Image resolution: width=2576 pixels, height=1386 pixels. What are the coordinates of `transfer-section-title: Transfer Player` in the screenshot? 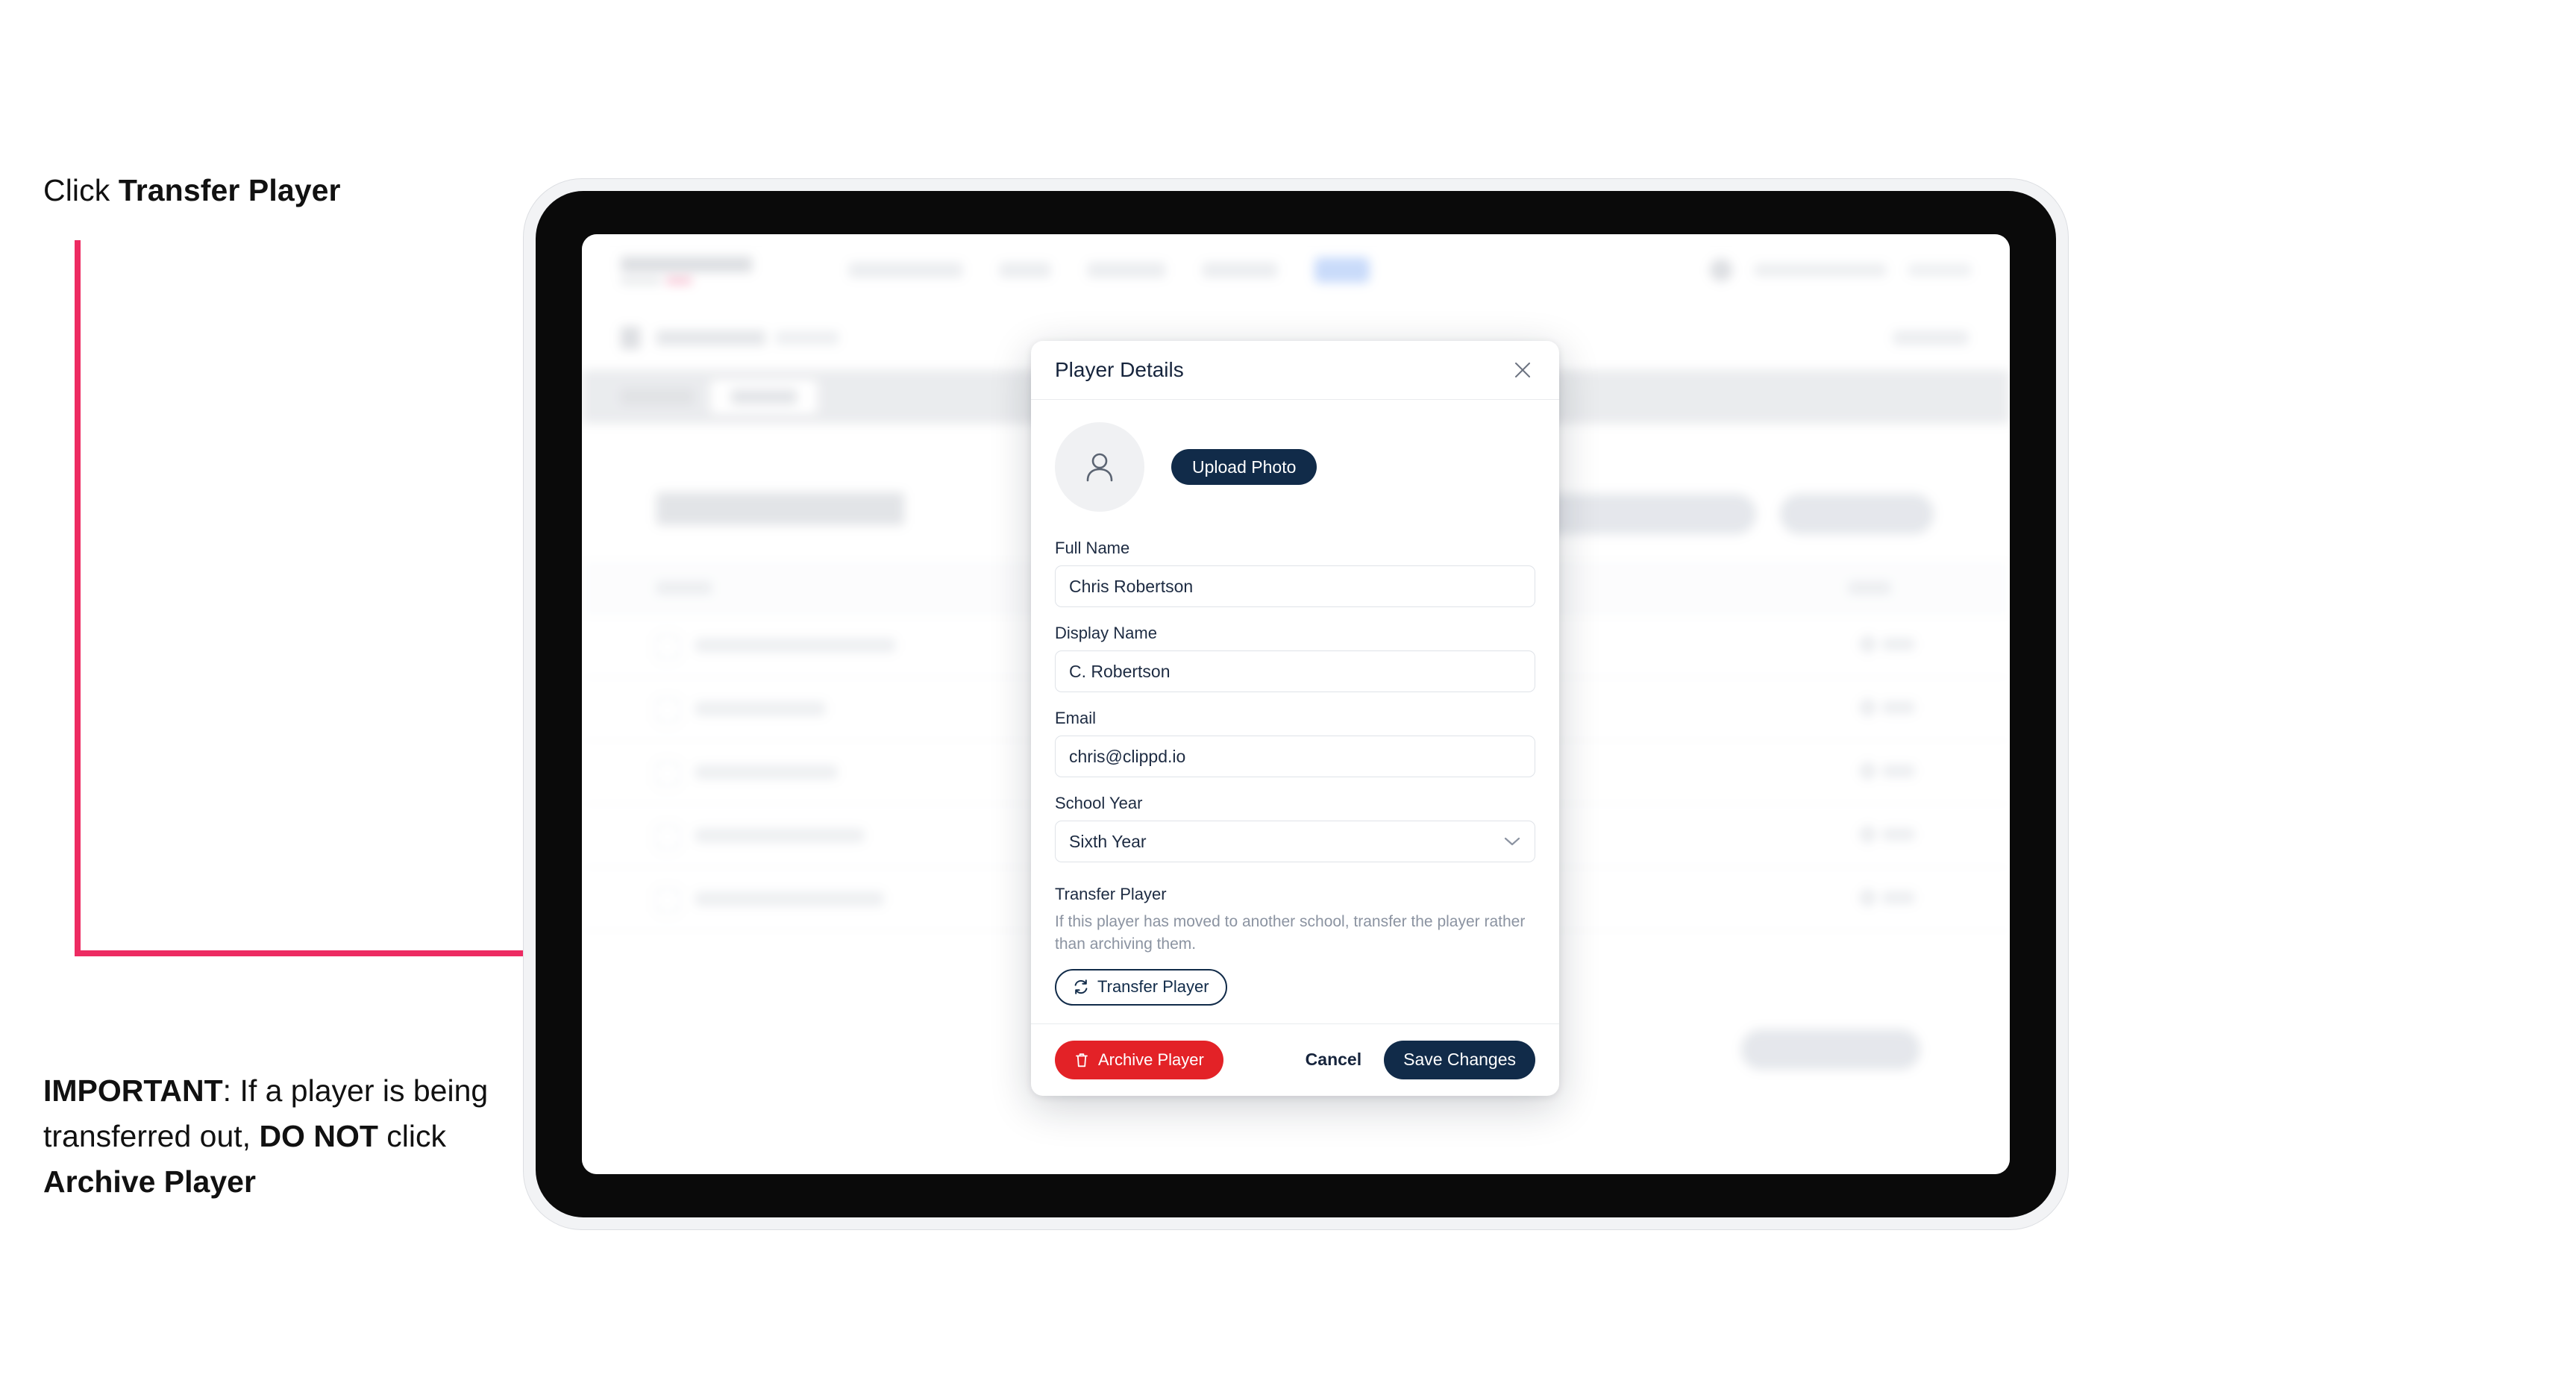 It's located at (1111, 894).